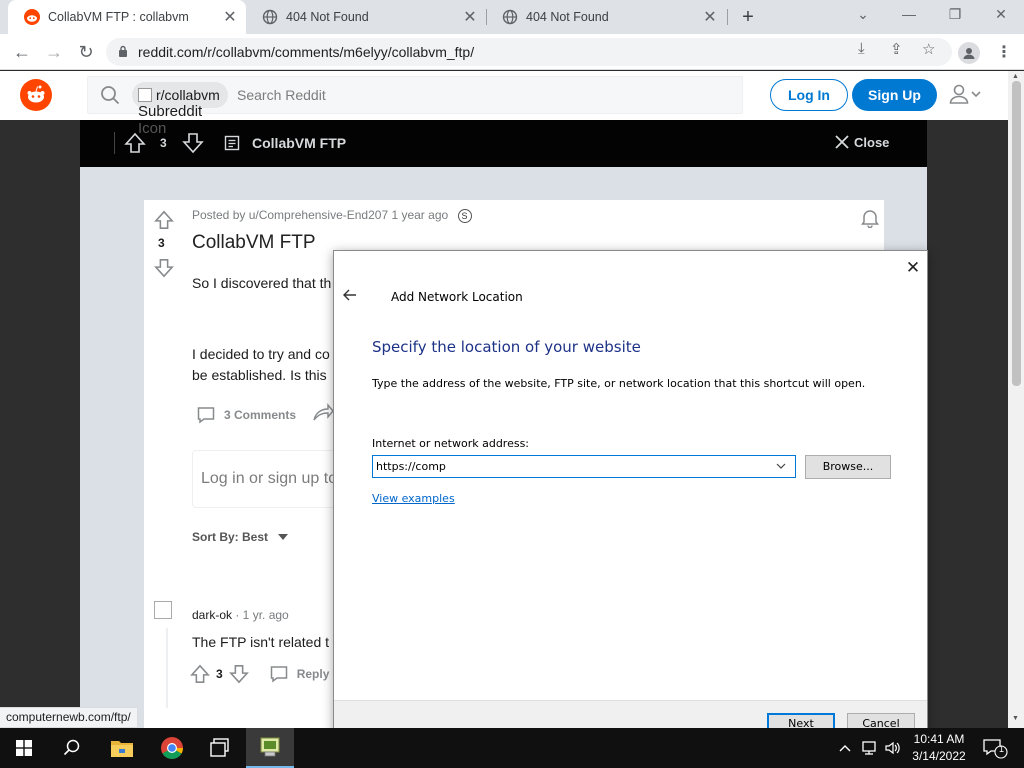  I want to click on reddit-logo-icon, so click(36, 95).